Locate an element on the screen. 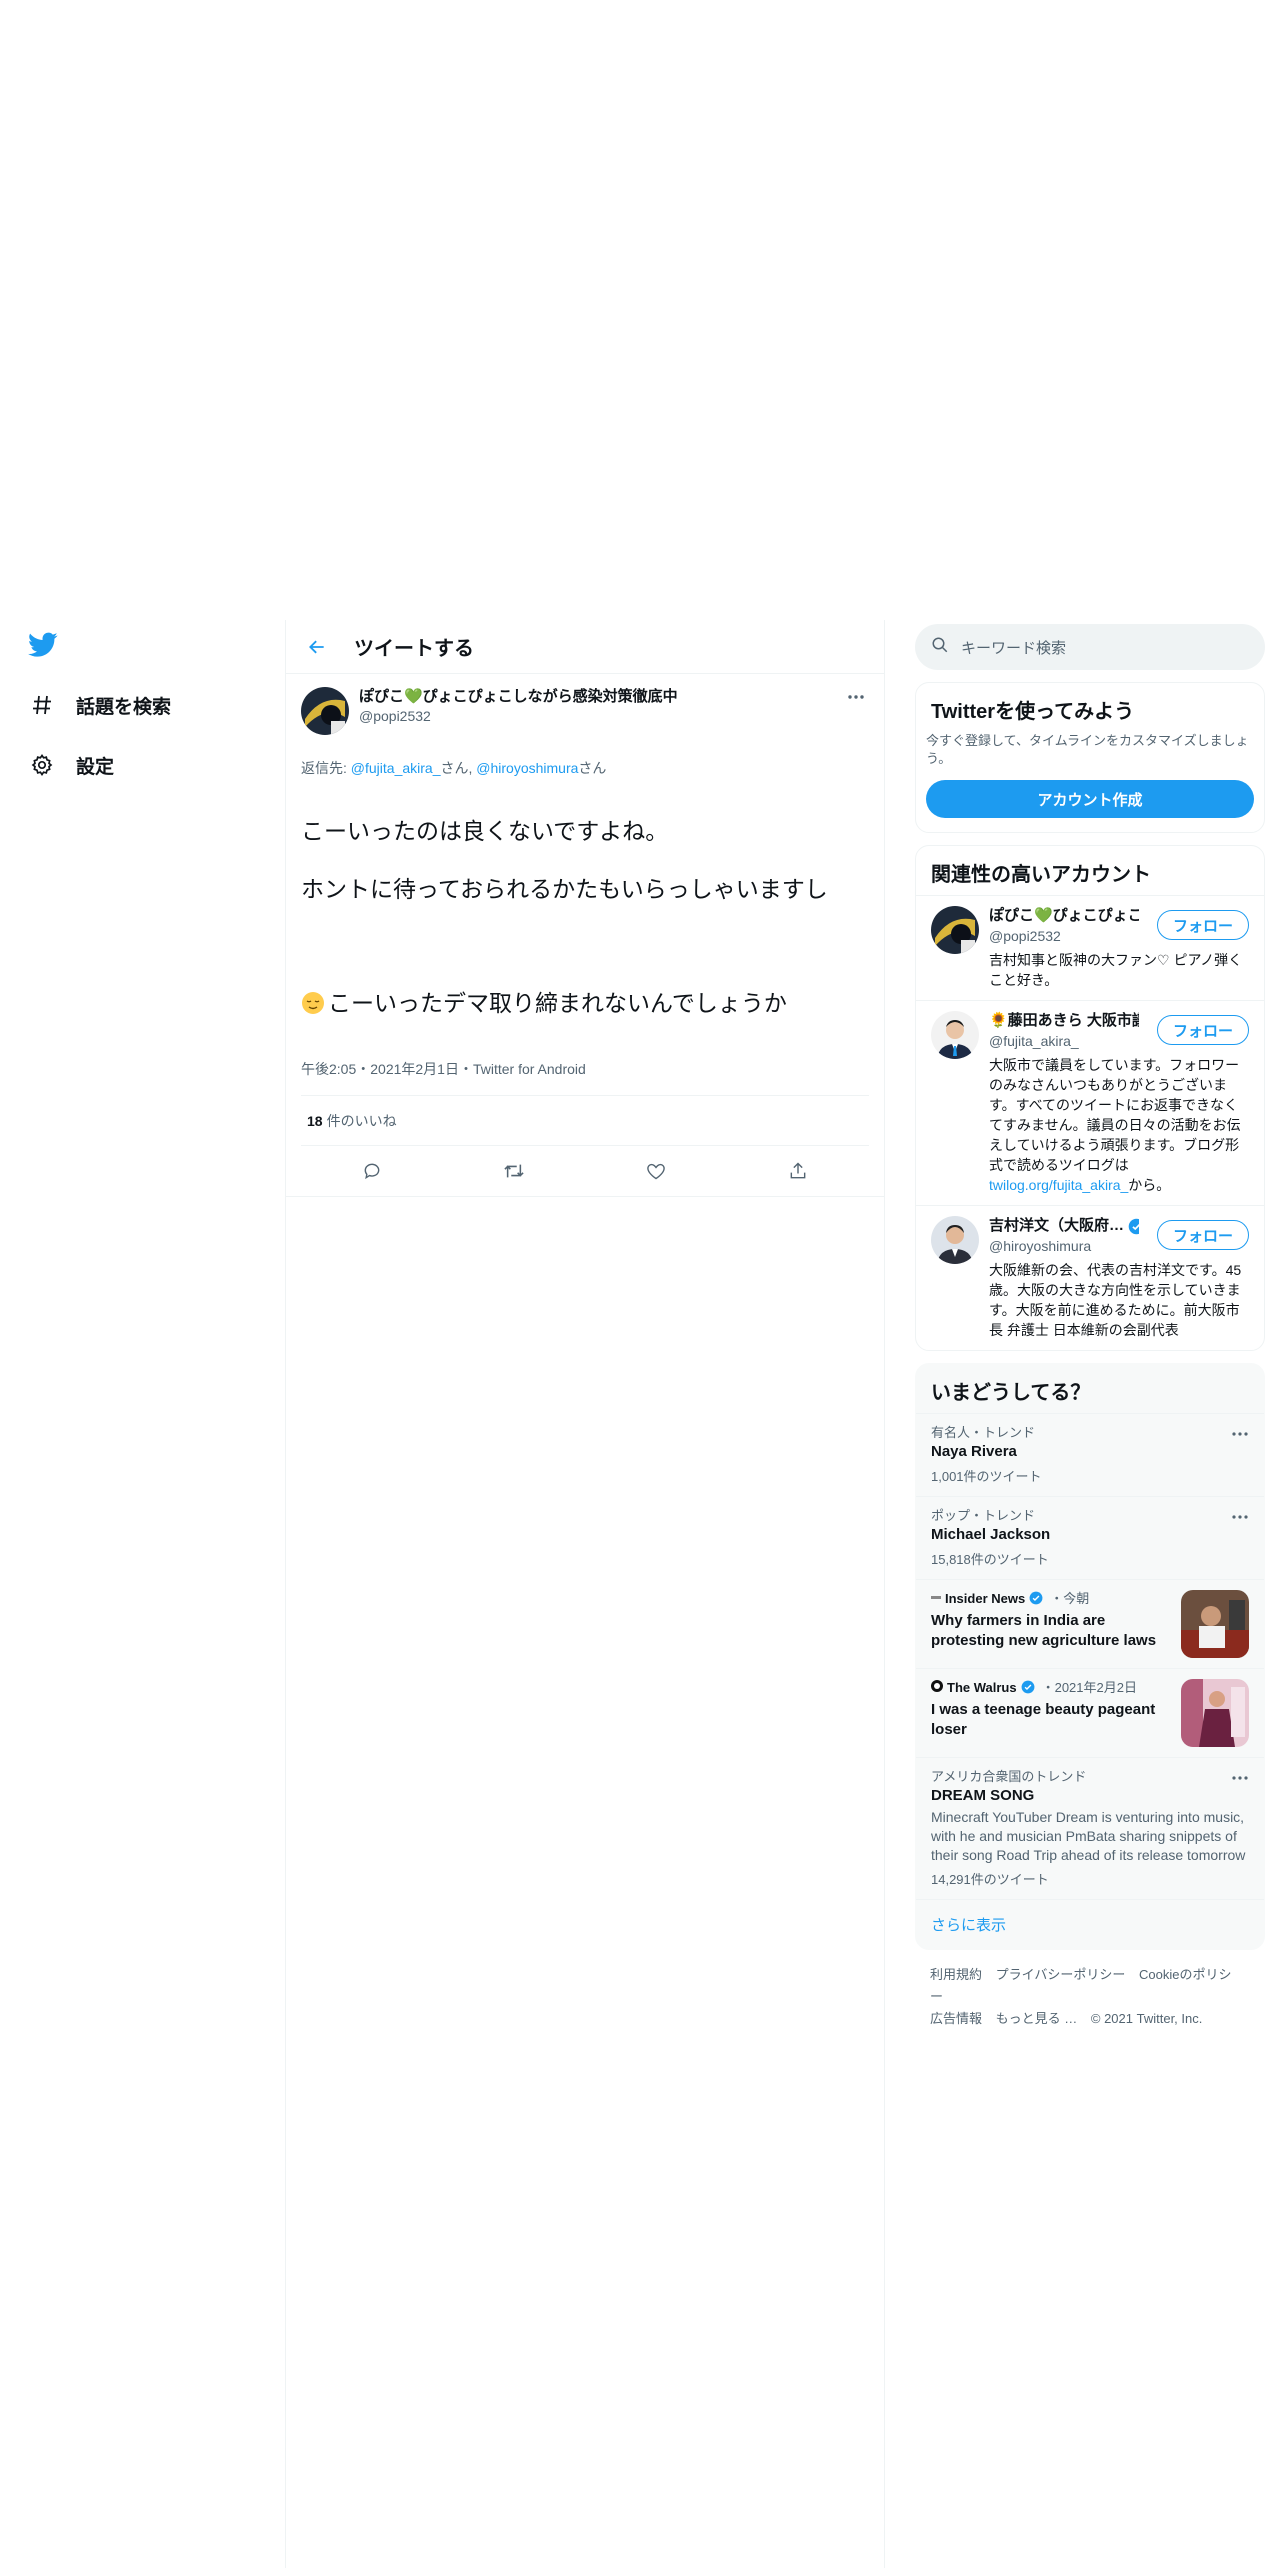 Image resolution: width=1284 pixels, height=2568 pixels. account-bio-text: から。 is located at coordinates (1149, 1185).